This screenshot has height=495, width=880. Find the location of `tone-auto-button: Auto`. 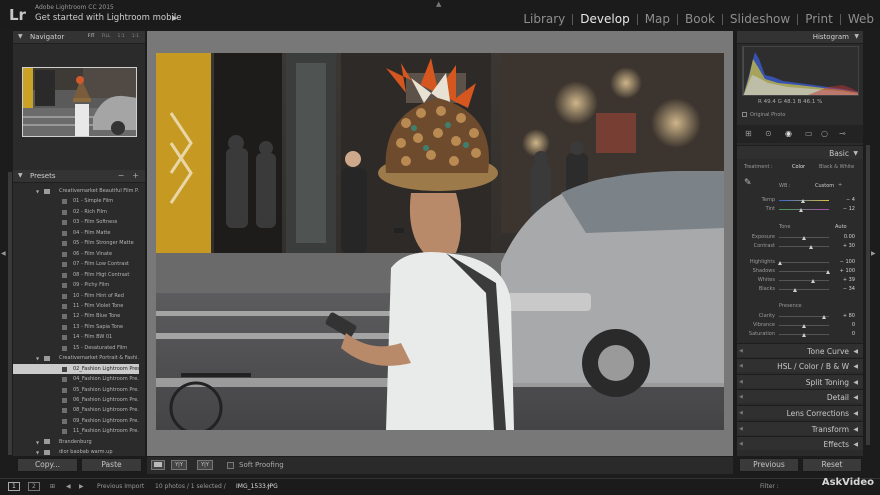

tone-auto-button: Auto is located at coordinates (841, 227).